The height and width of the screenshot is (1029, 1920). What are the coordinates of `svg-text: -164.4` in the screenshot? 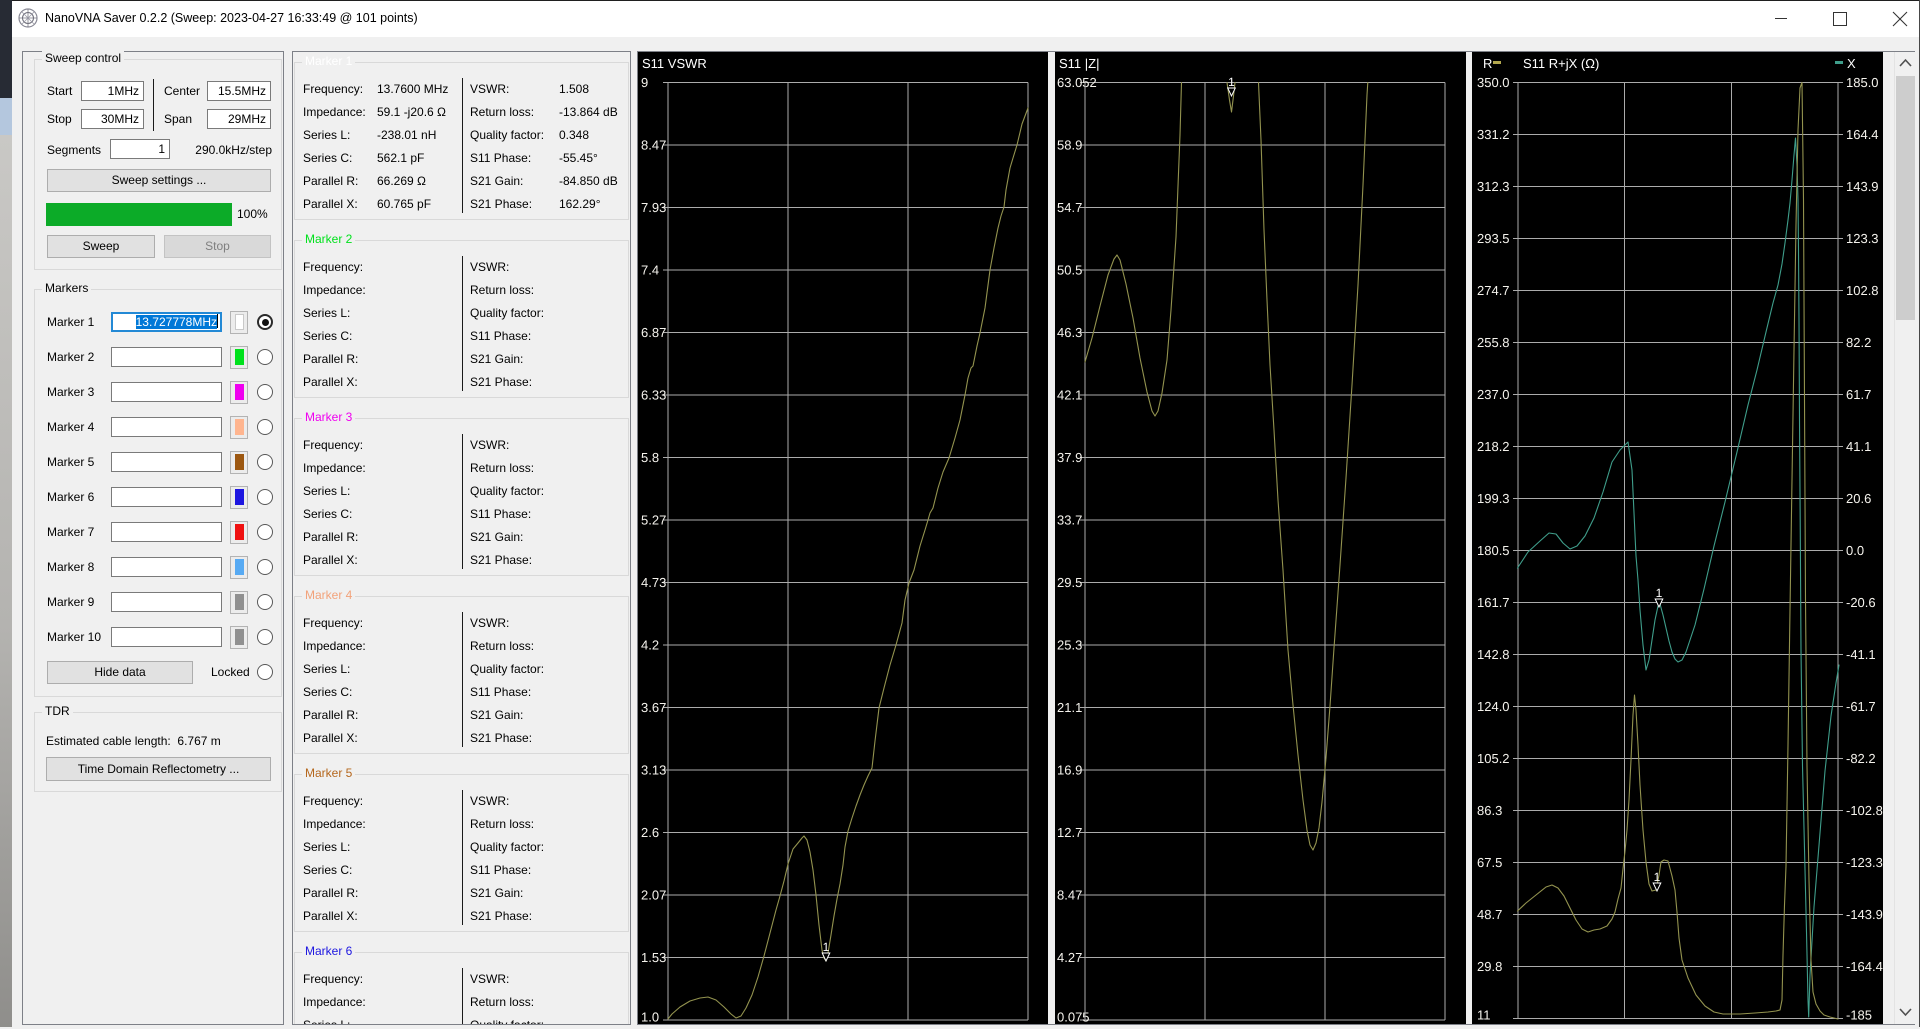 It's located at (1864, 966).